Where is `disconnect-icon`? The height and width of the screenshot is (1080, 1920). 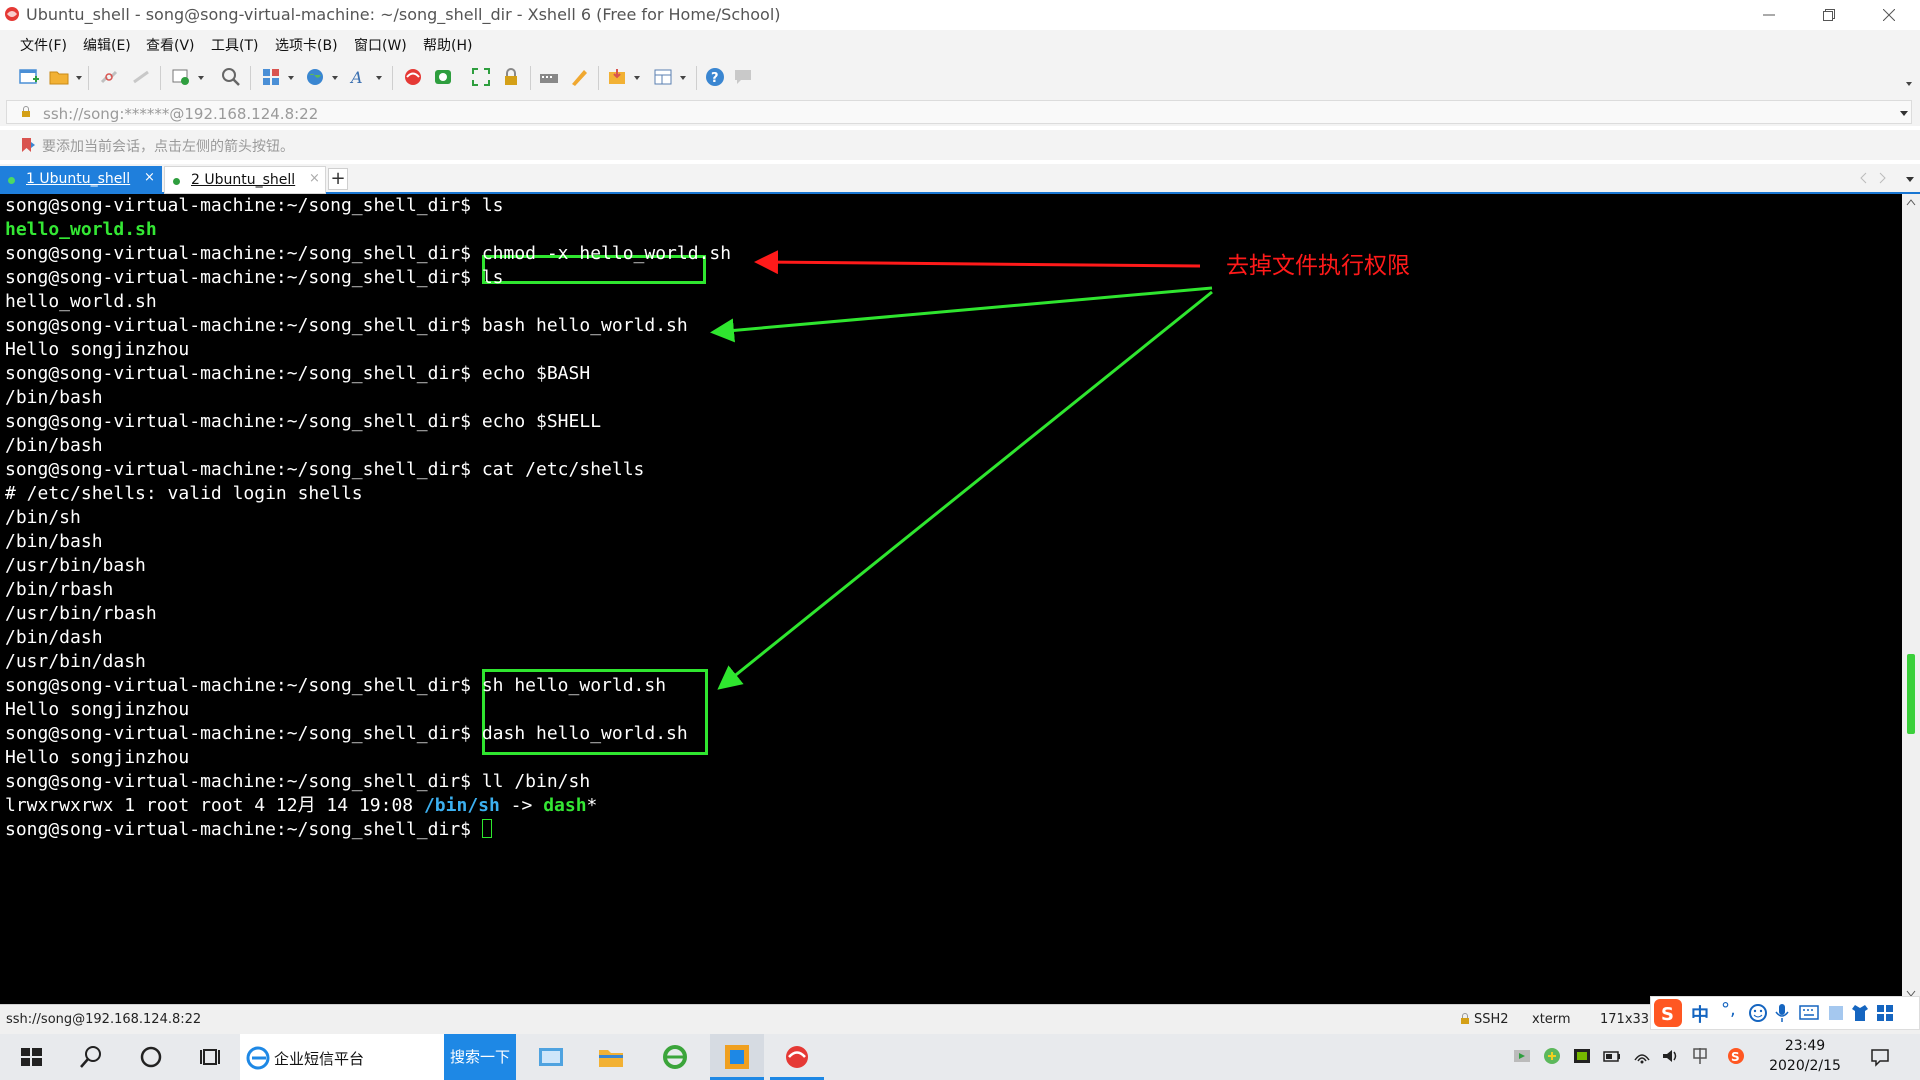 disconnect-icon is located at coordinates (109, 77).